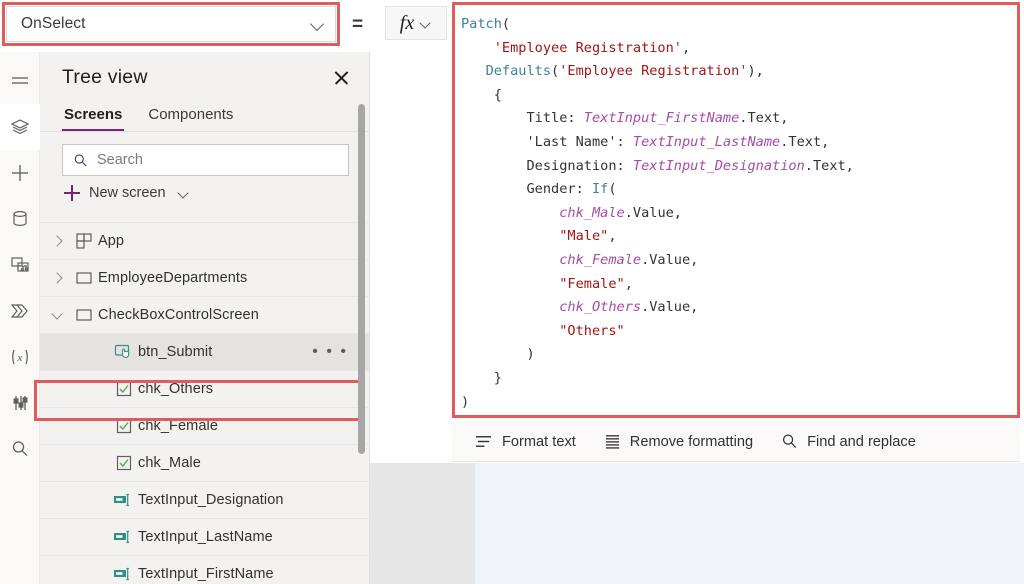  Describe the element at coordinates (612, 442) in the screenshot. I see `remove-formatting-icon` at that location.